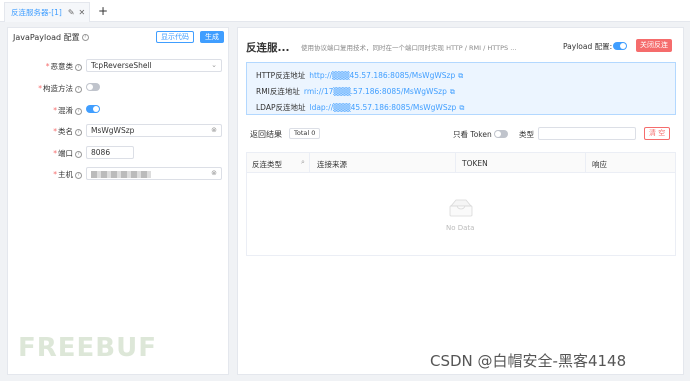 The width and height of the screenshot is (690, 381). I want to click on form-row-malicious-class: *恶意类? TcpReverseShell ⌄, so click(119, 66).